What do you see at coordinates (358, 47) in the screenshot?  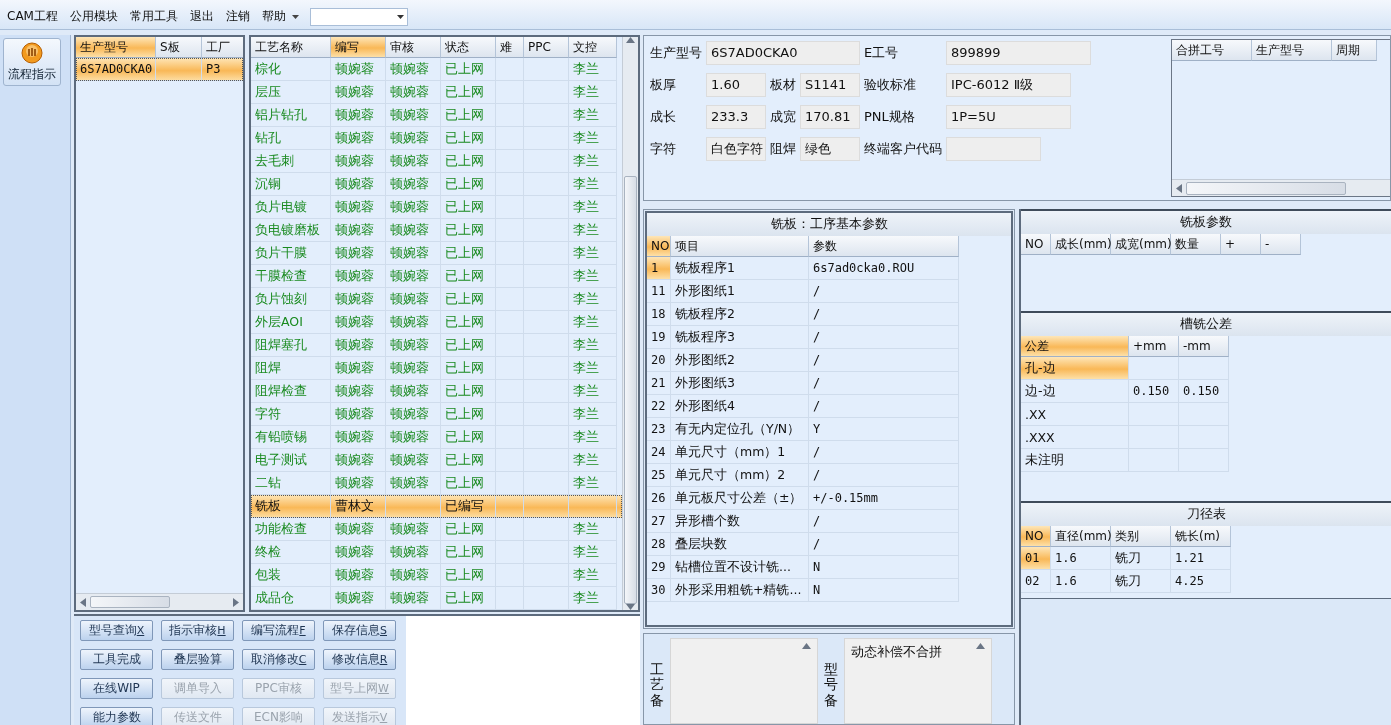 I see `column-header: 编写` at bounding box center [358, 47].